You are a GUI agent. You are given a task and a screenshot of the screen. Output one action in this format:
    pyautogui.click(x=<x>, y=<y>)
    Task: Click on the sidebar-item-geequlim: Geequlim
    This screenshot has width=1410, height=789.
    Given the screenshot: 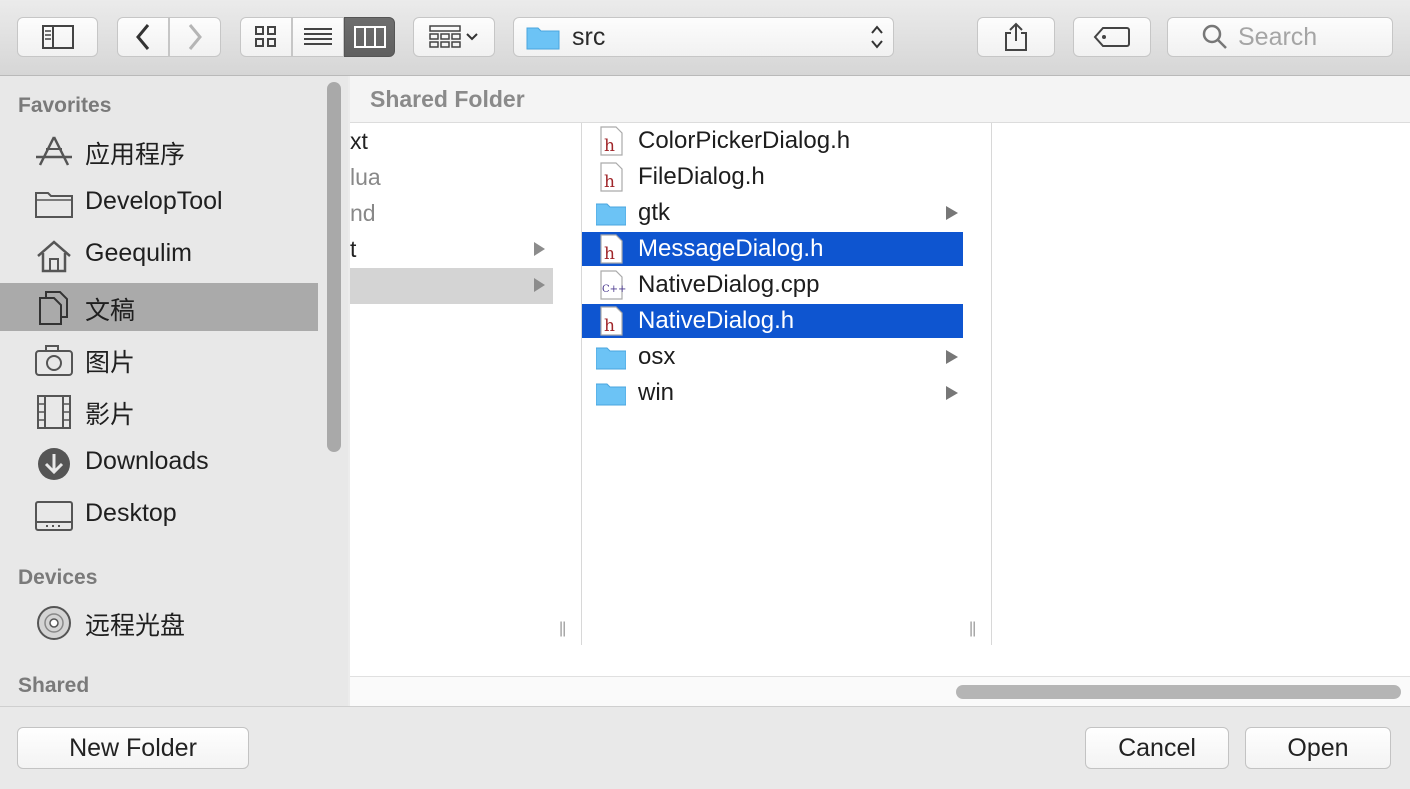 What is the action you would take?
    pyautogui.click(x=159, y=255)
    